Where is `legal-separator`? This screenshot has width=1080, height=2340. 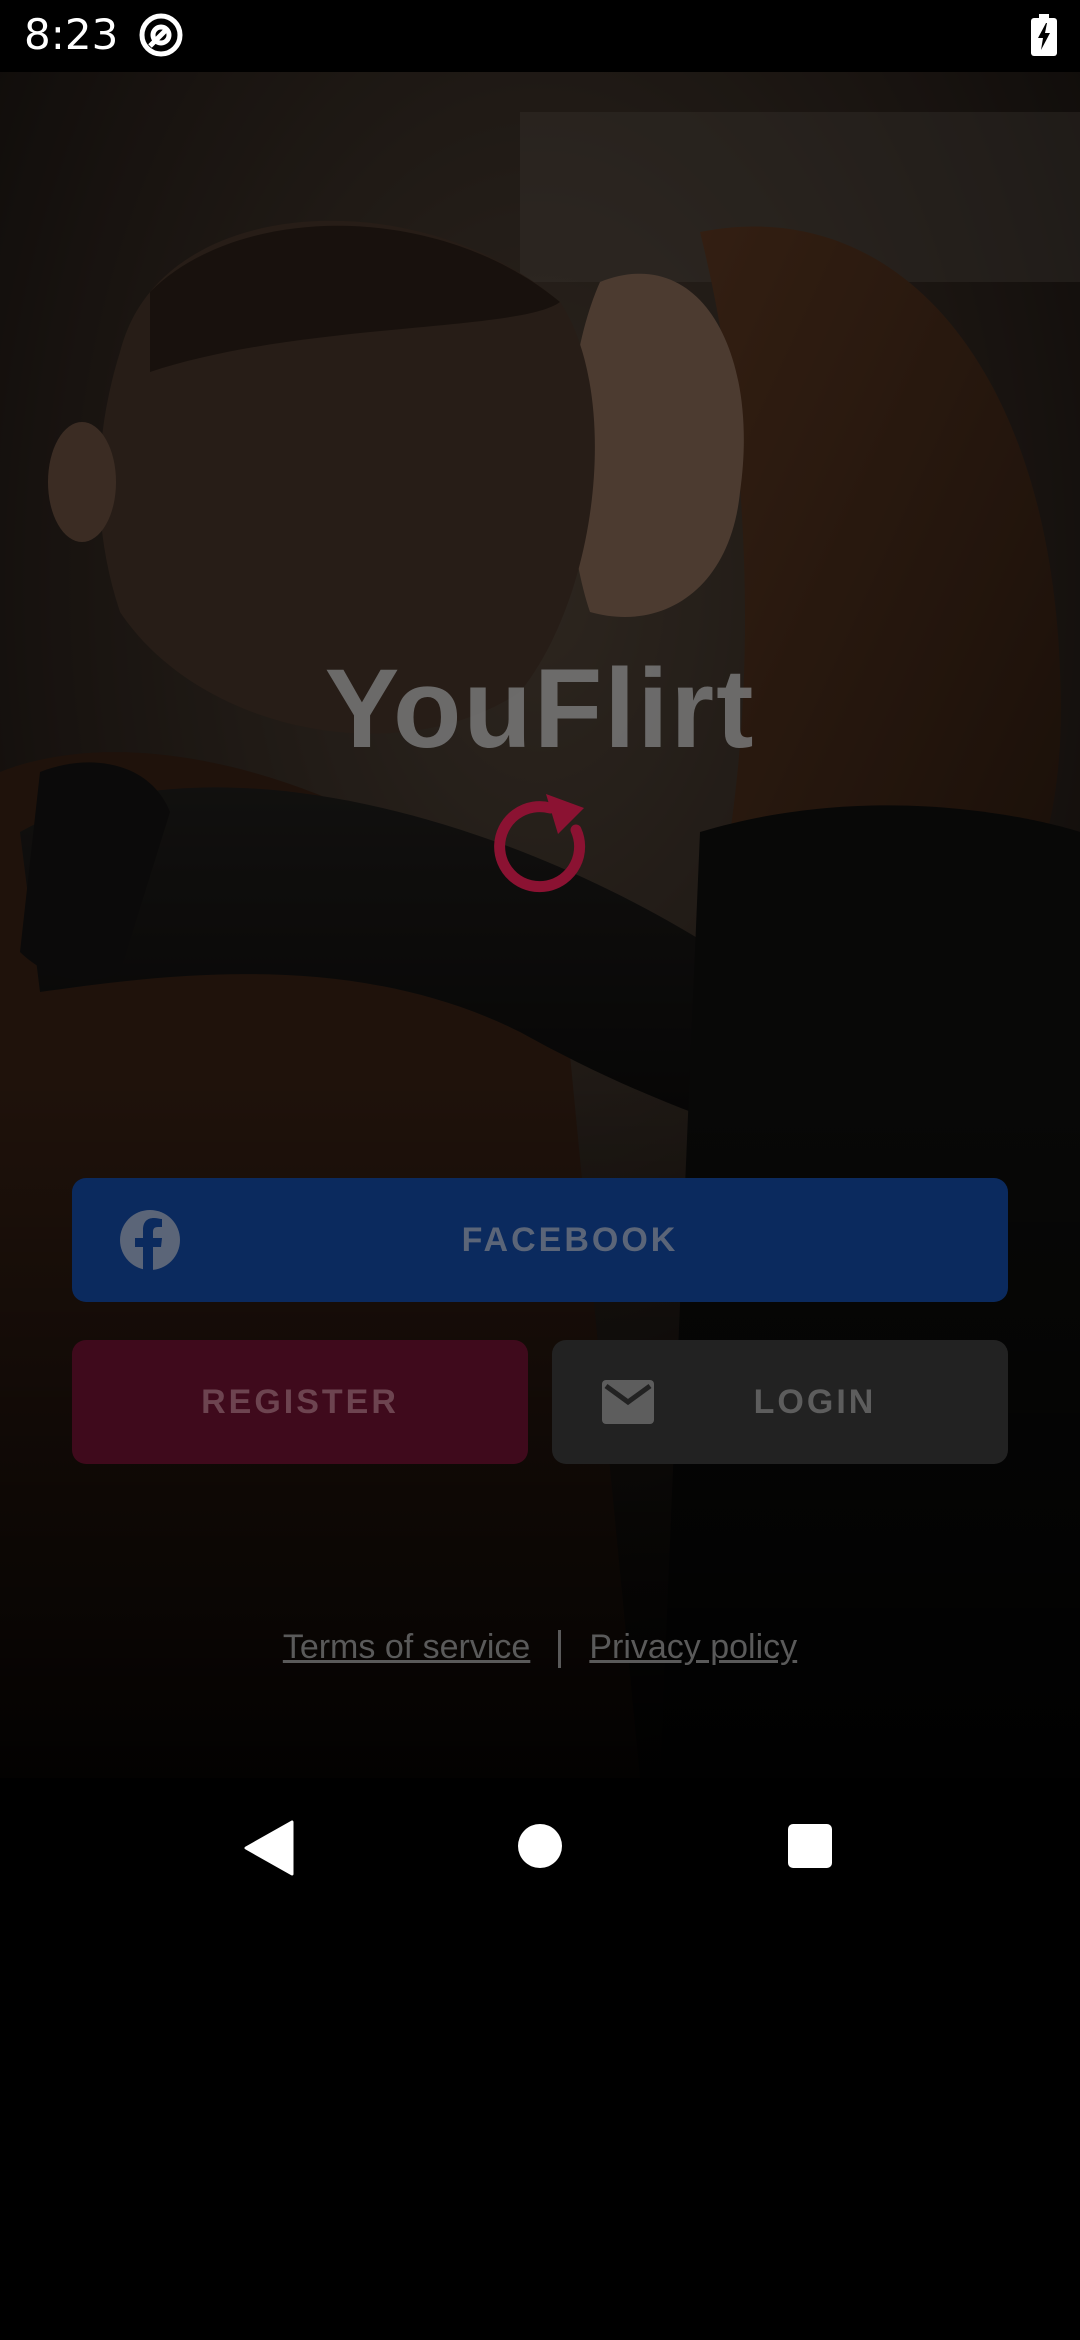
legal-separator is located at coordinates (560, 1649).